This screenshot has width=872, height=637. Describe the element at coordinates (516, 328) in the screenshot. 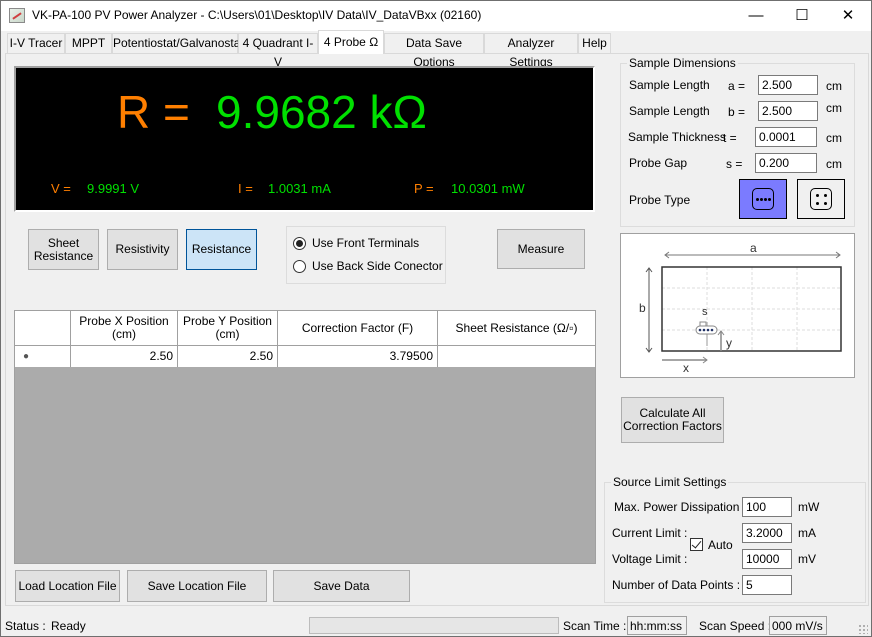

I see `column-header-sheet-resistance: Sheet Resistance (Ω/▫)` at that location.